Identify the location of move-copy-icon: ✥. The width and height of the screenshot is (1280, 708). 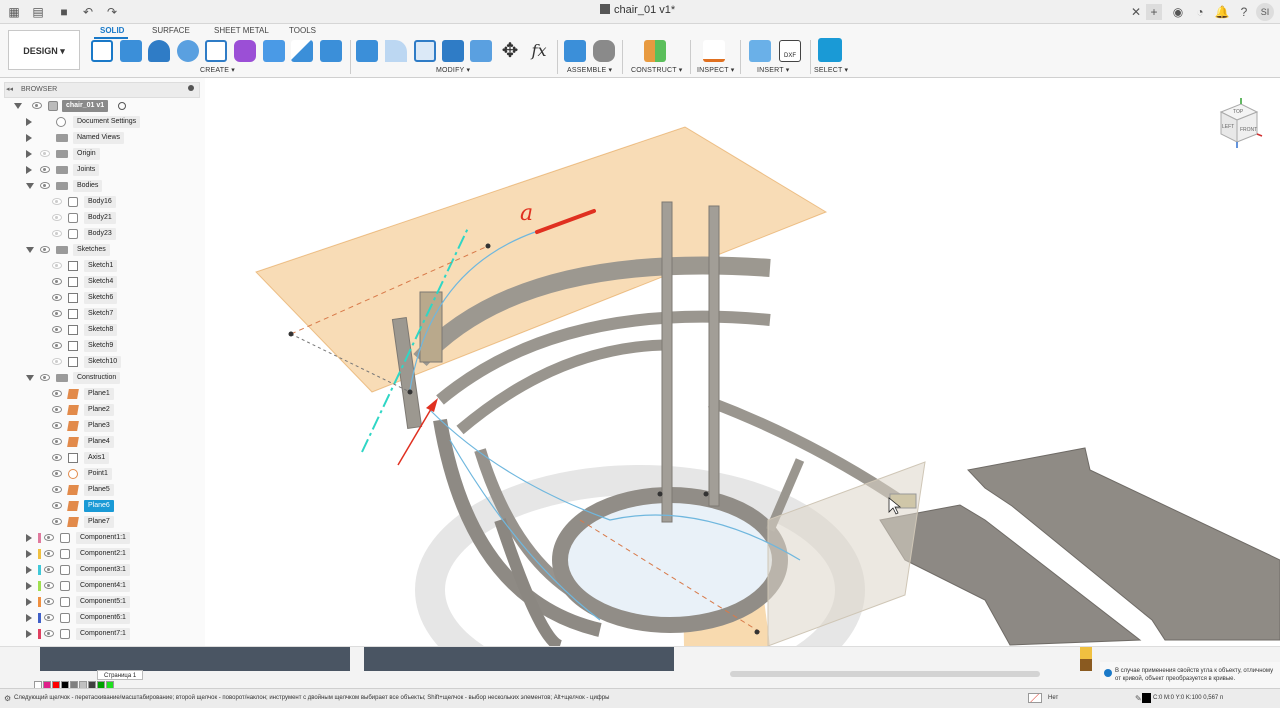
(510, 51).